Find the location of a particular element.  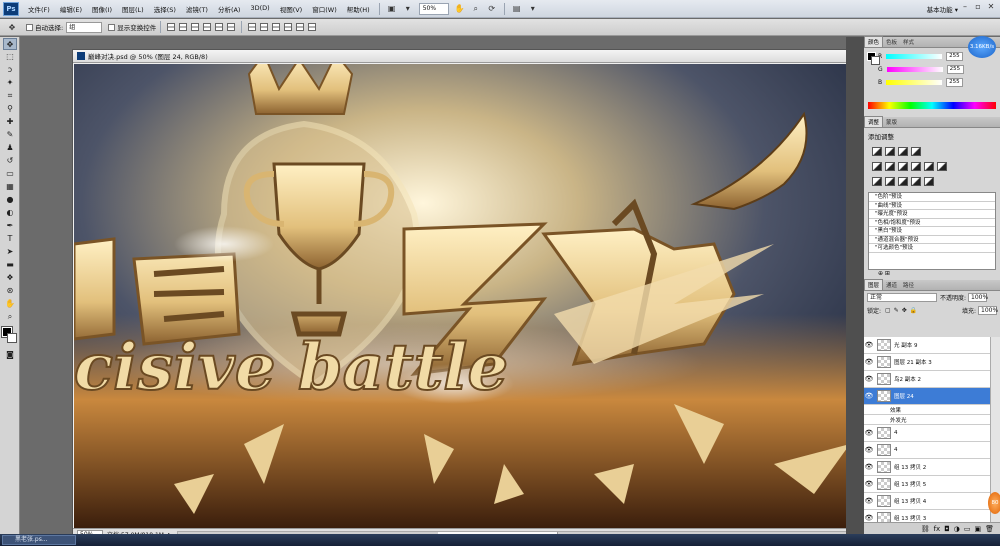

delete-layer-icon: 🗑 is located at coordinates (989, 529).